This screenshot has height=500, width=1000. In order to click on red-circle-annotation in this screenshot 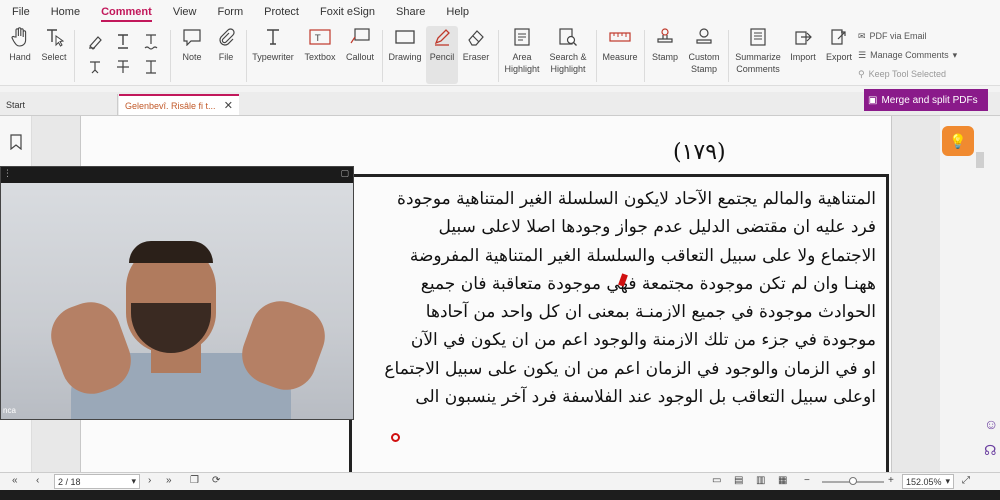, I will do `click(395, 437)`.